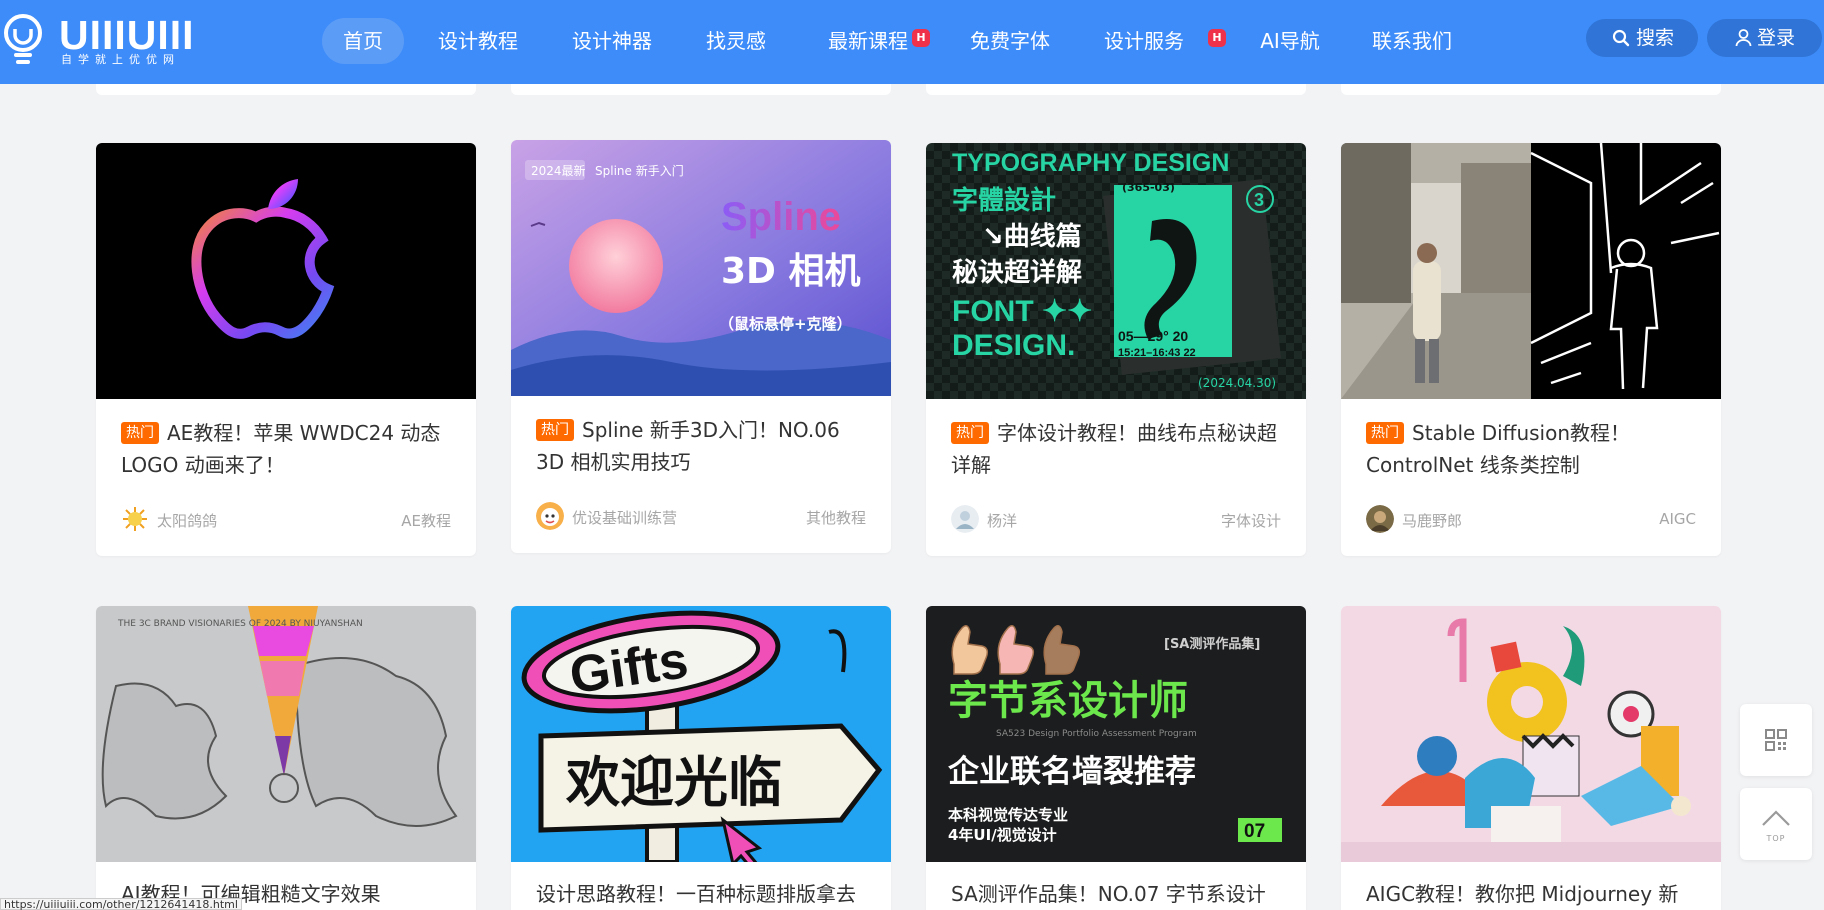 This screenshot has height=910, width=1824. What do you see at coordinates (1259, 200) in the screenshot?
I see `thumb-num: 3` at bounding box center [1259, 200].